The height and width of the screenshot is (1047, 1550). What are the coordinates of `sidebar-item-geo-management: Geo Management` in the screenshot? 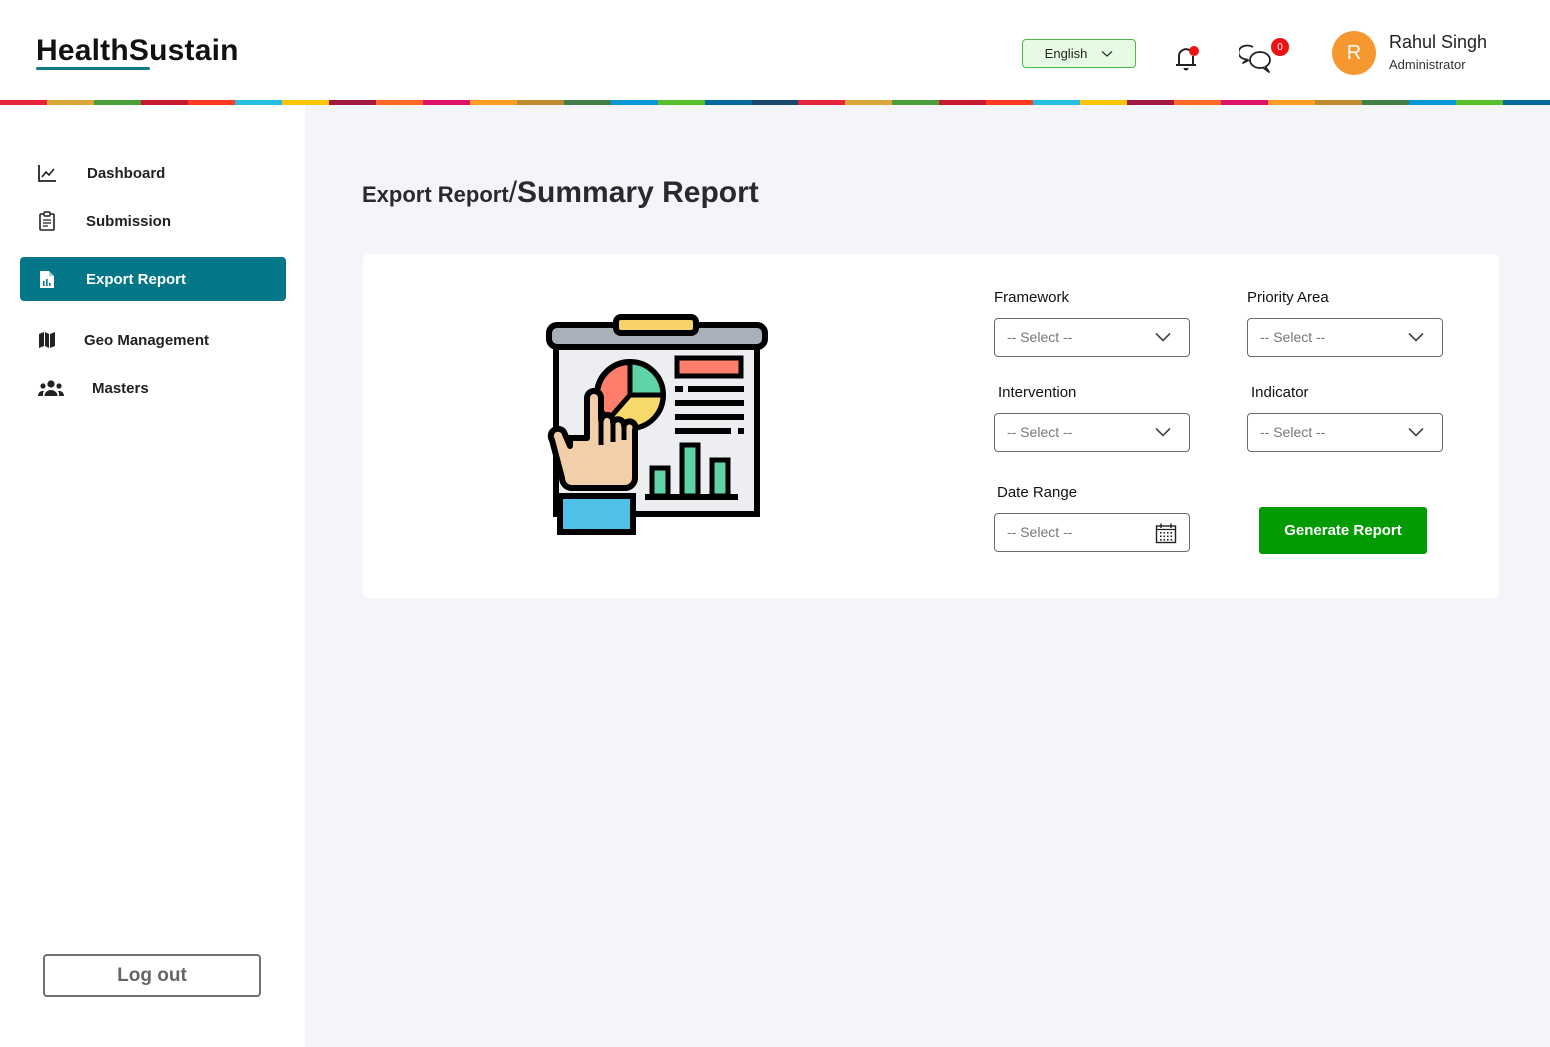 It's located at (153, 340).